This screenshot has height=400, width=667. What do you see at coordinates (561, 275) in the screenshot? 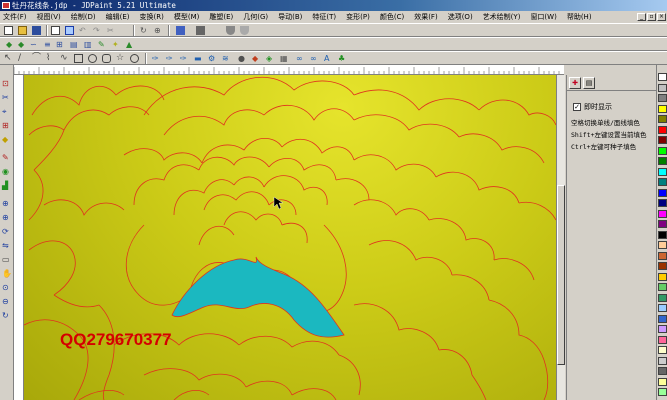
I see `scrollbar-thumb` at bounding box center [561, 275].